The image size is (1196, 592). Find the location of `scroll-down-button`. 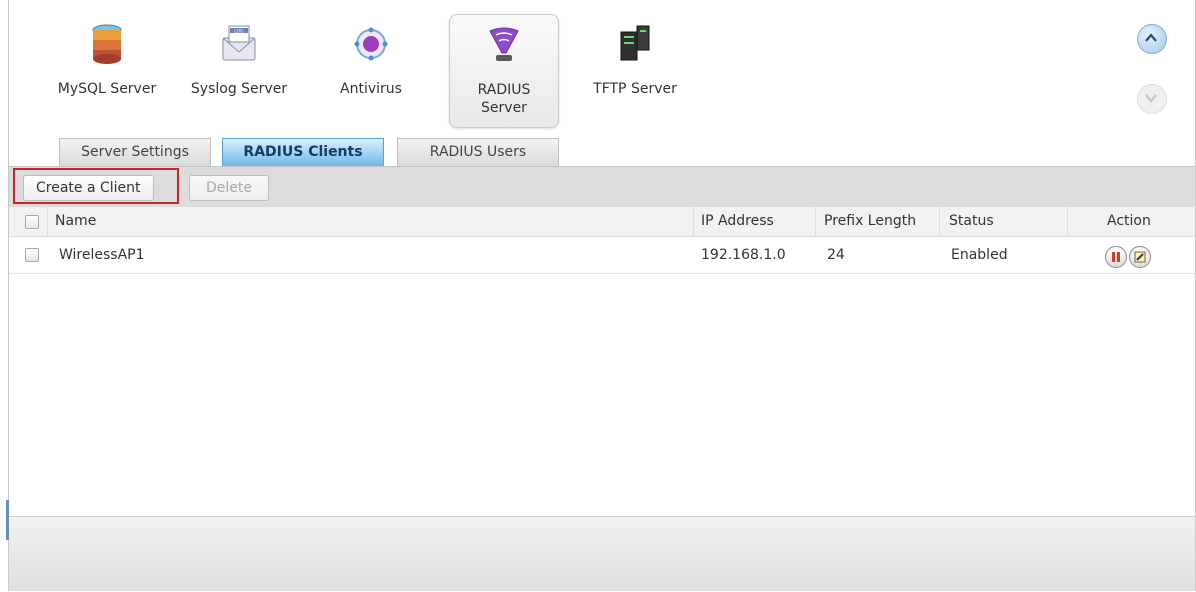

scroll-down-button is located at coordinates (1152, 99).